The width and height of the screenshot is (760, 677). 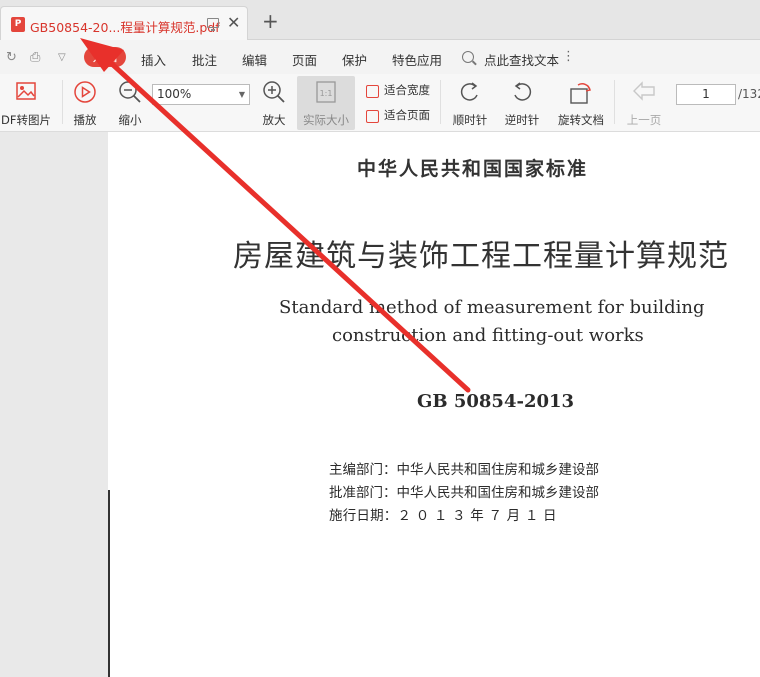 I want to click on standard-code: GB 50854-2013, so click(x=496, y=401).